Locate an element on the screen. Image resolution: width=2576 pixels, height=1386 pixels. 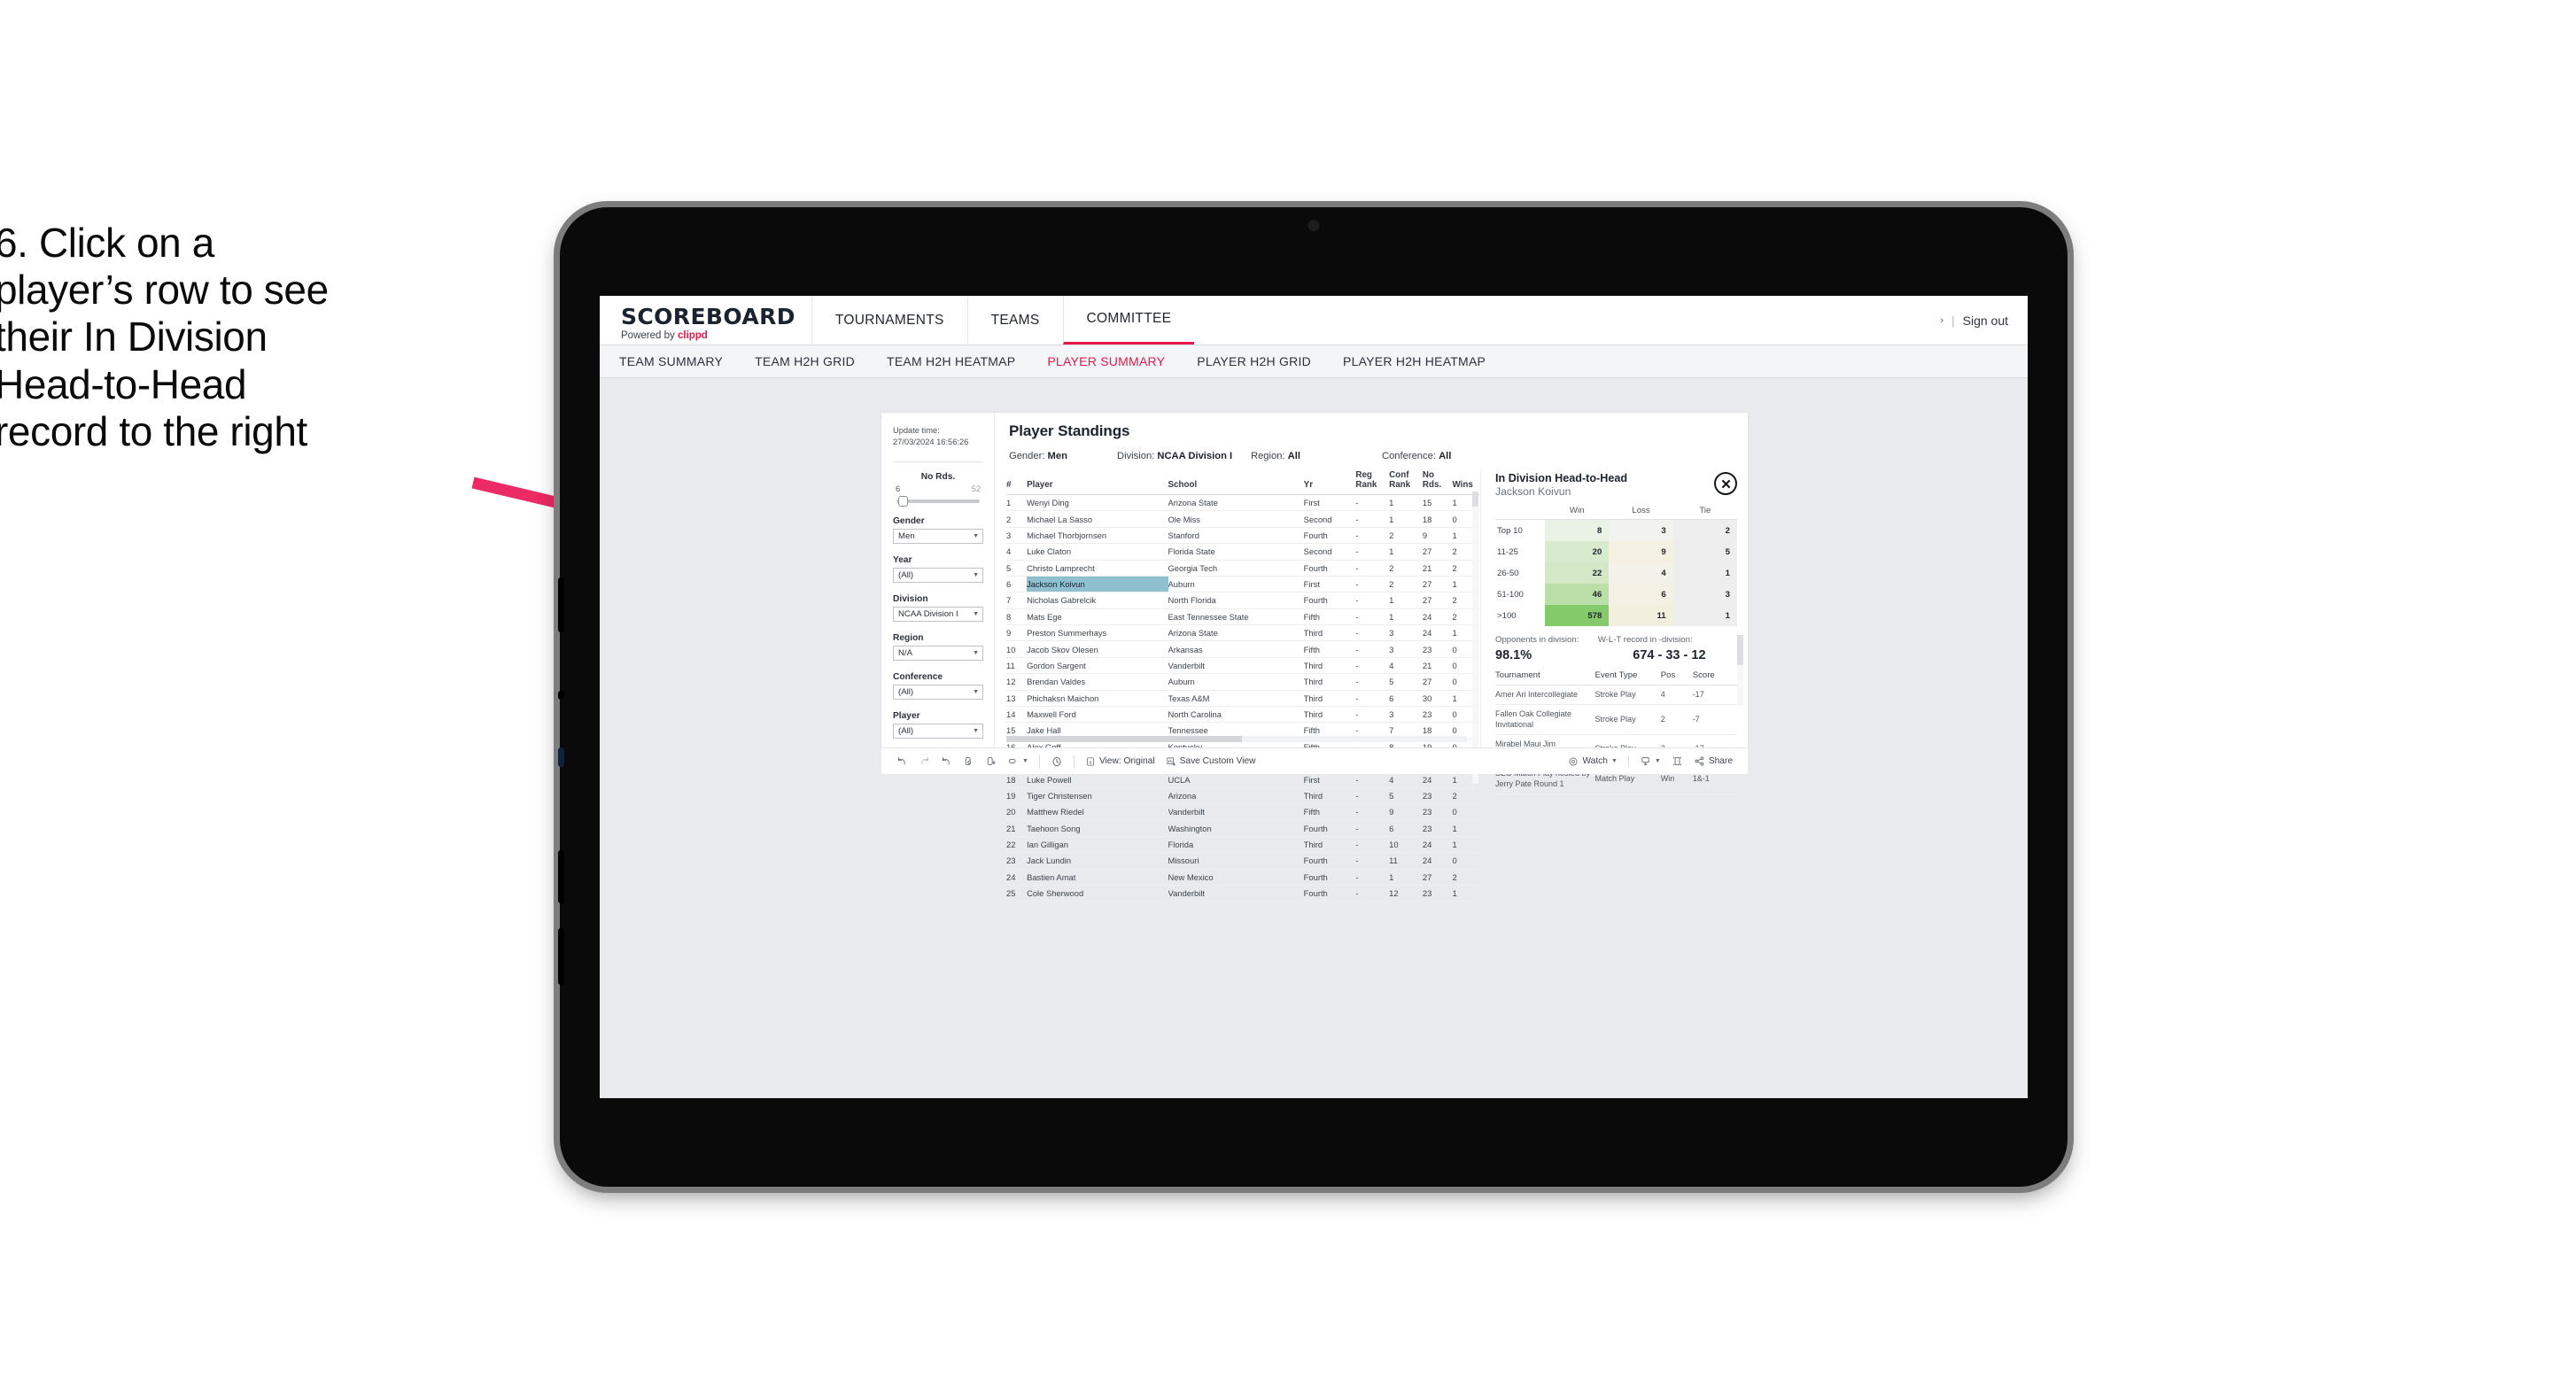
list-item: Amer Ari Intercollegiate Stroke Play 4 -17 is located at coordinates (1616, 695).